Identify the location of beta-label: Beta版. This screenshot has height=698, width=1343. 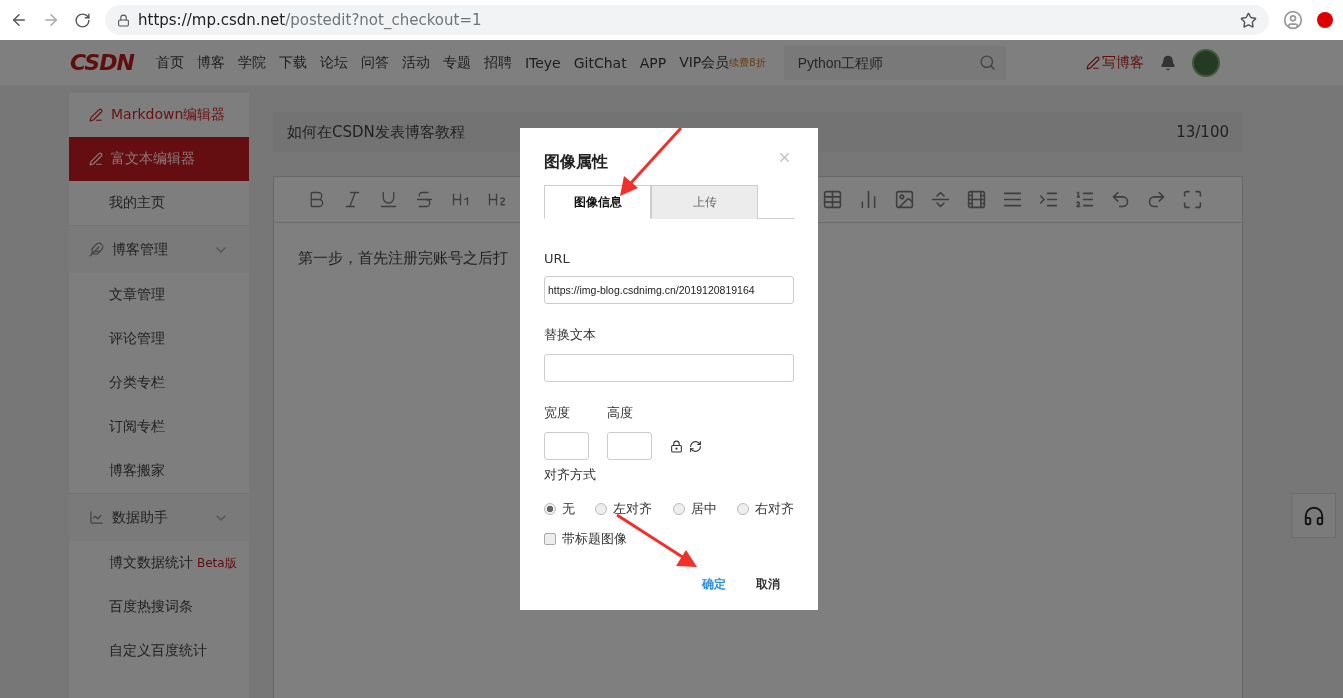
(217, 563).